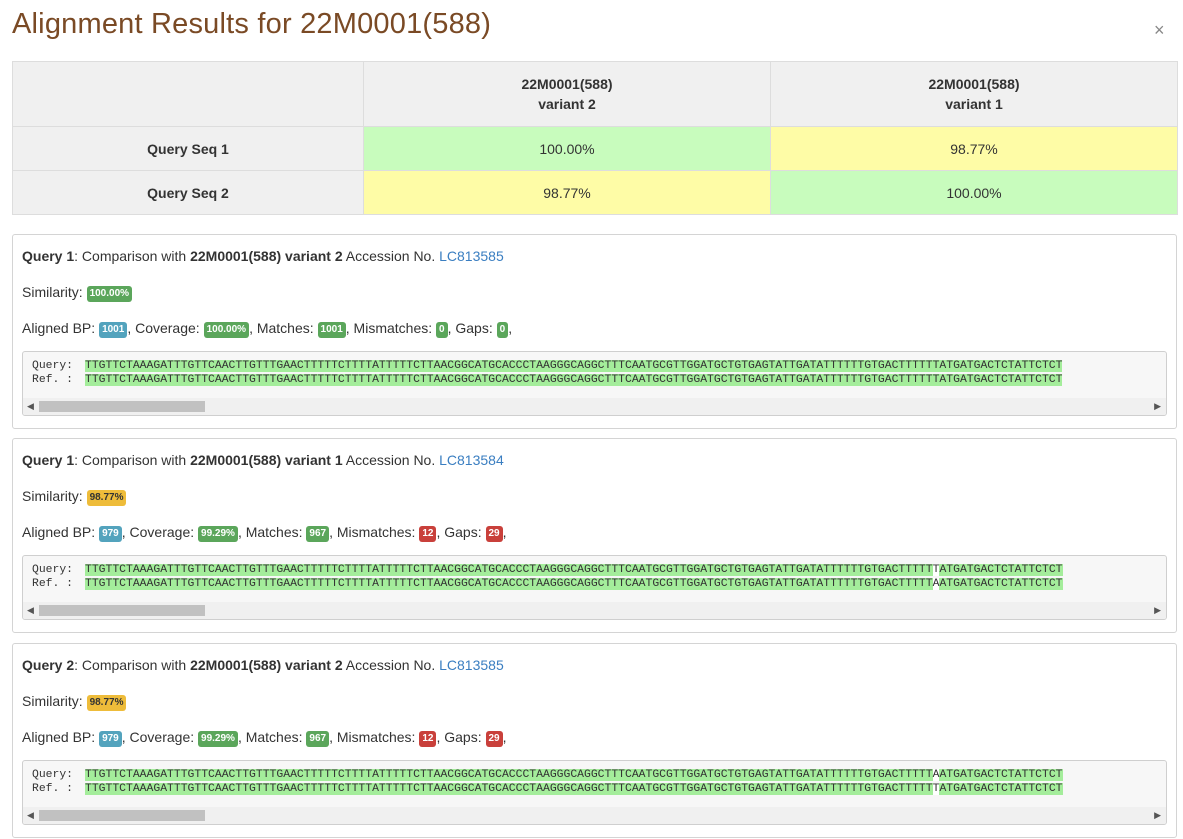  I want to click on table-row: Query Seq 2 98.77% 100.00%, so click(595, 192).